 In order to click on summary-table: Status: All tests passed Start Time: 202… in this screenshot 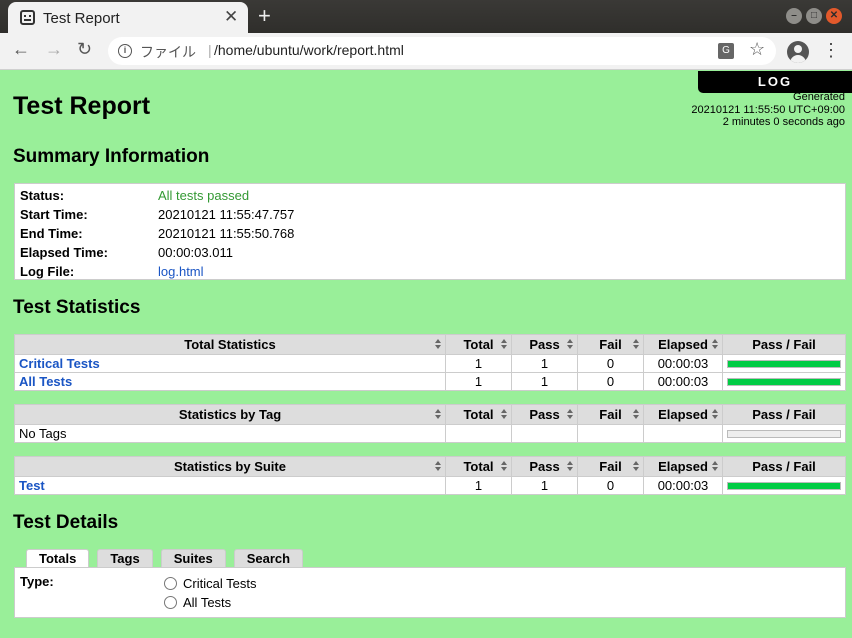, I will do `click(430, 231)`.